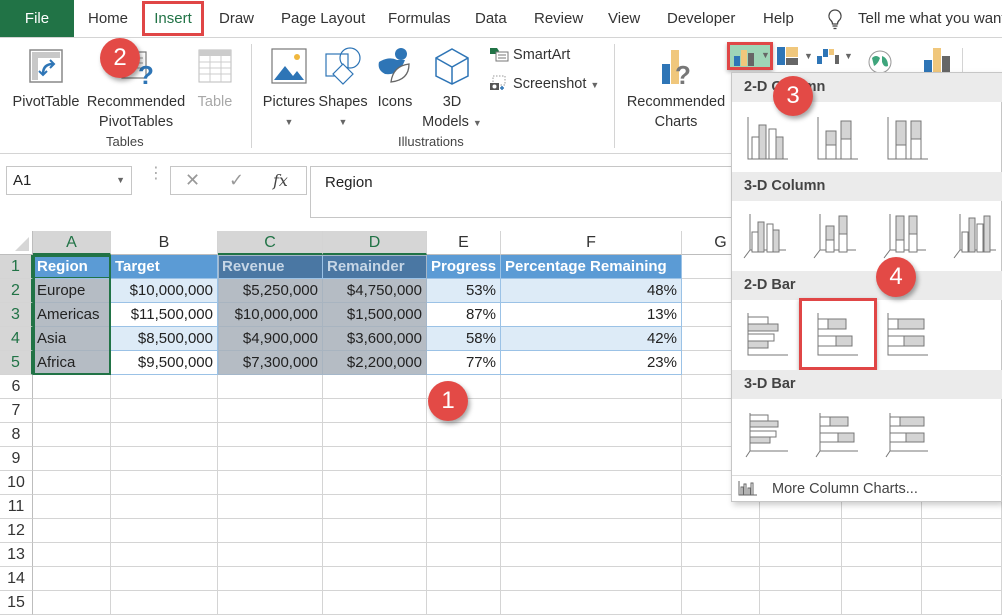 Image resolution: width=1002 pixels, height=616 pixels. I want to click on formula-bar-grip-icon: ⋮, so click(156, 174).